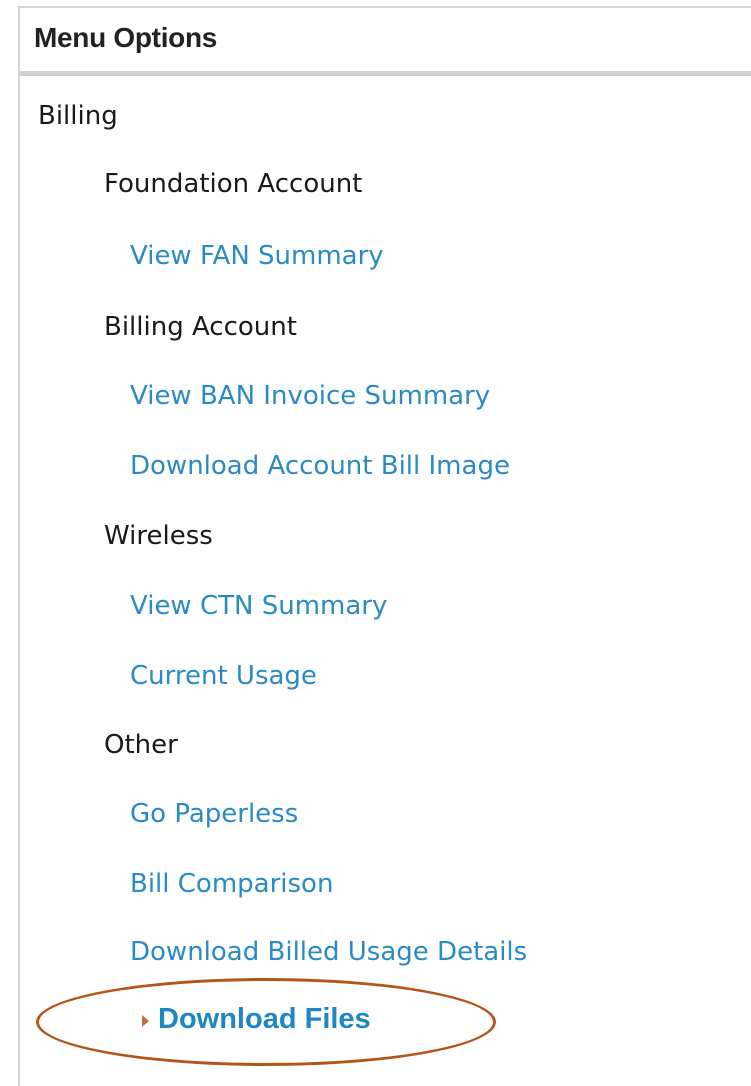 Image resolution: width=751 pixels, height=1086 pixels. Describe the element at coordinates (223, 676) in the screenshot. I see `link-current-usage: Current Usage` at that location.